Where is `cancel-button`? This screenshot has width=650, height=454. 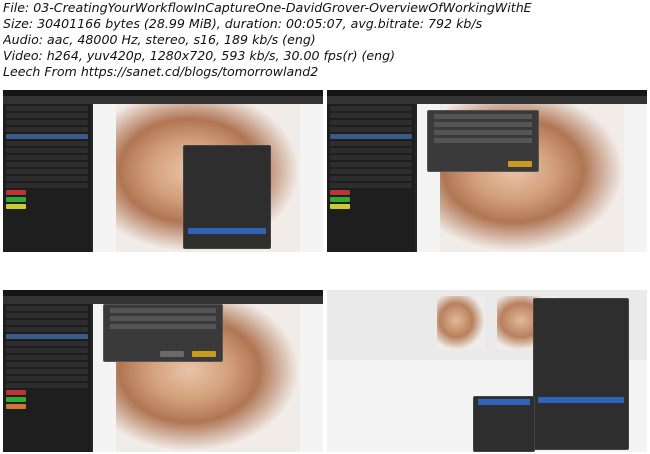 cancel-button is located at coordinates (172, 354).